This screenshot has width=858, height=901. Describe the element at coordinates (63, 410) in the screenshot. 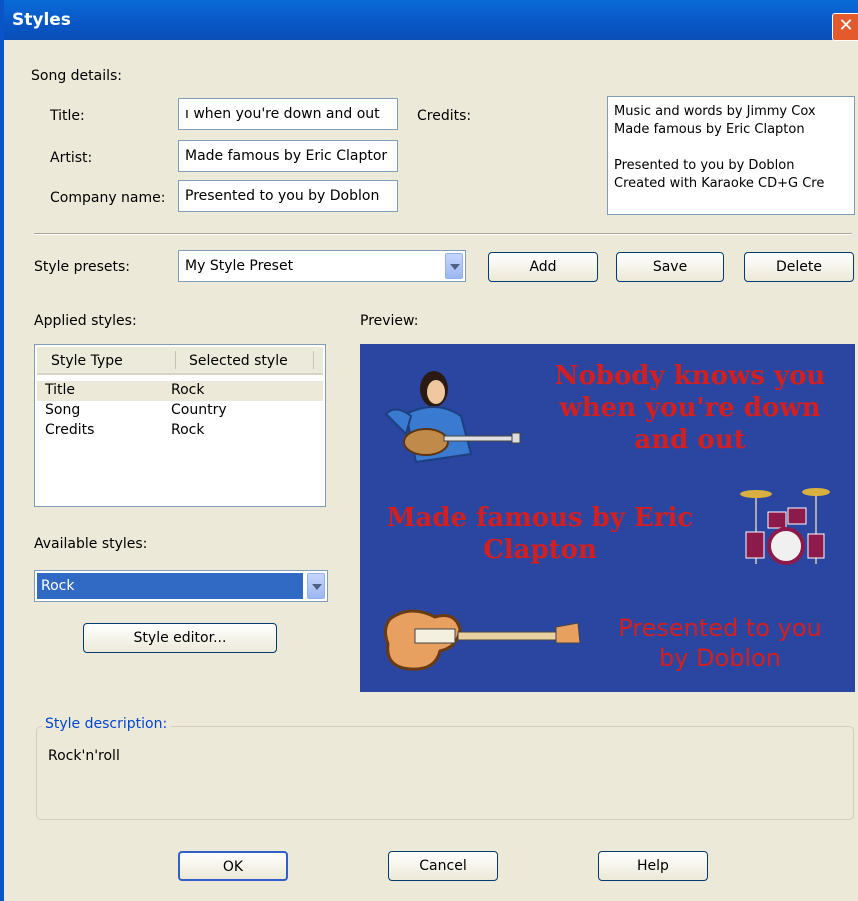

I see `row-type: Song` at that location.